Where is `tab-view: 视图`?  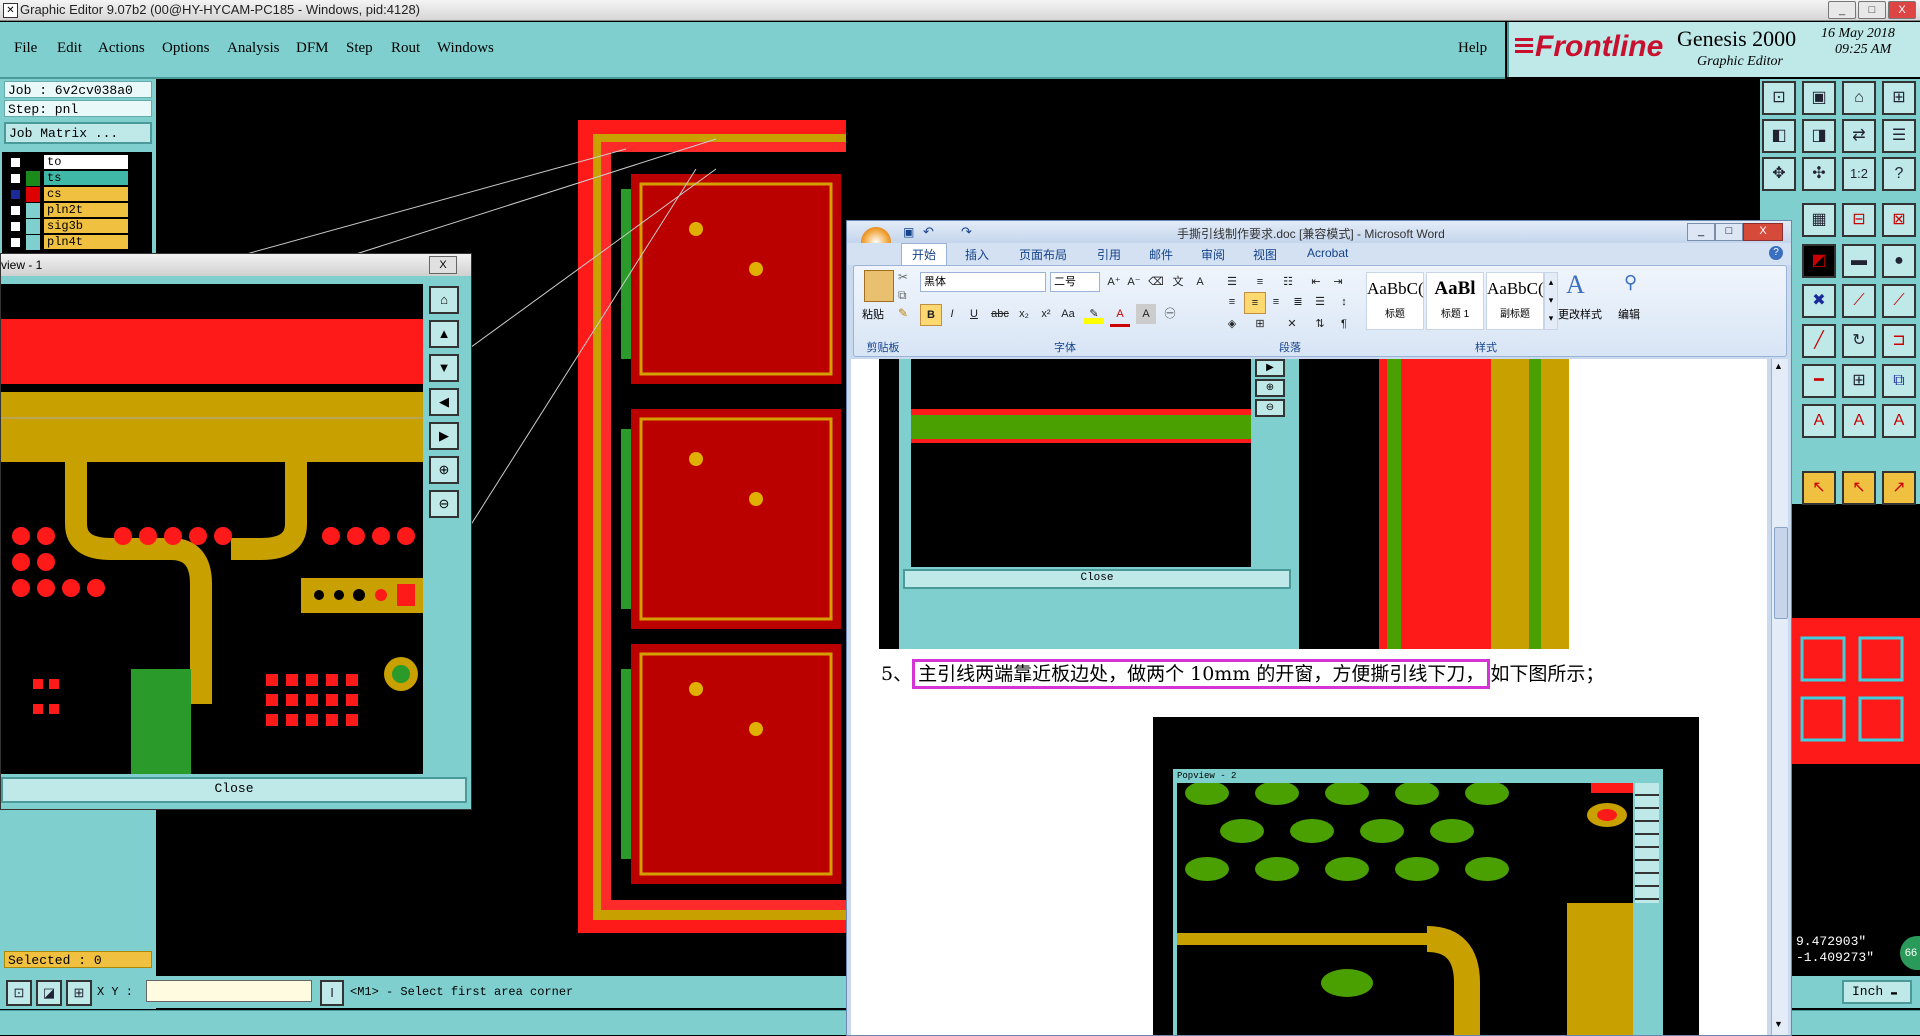 tab-view: 视图 is located at coordinates (1265, 254).